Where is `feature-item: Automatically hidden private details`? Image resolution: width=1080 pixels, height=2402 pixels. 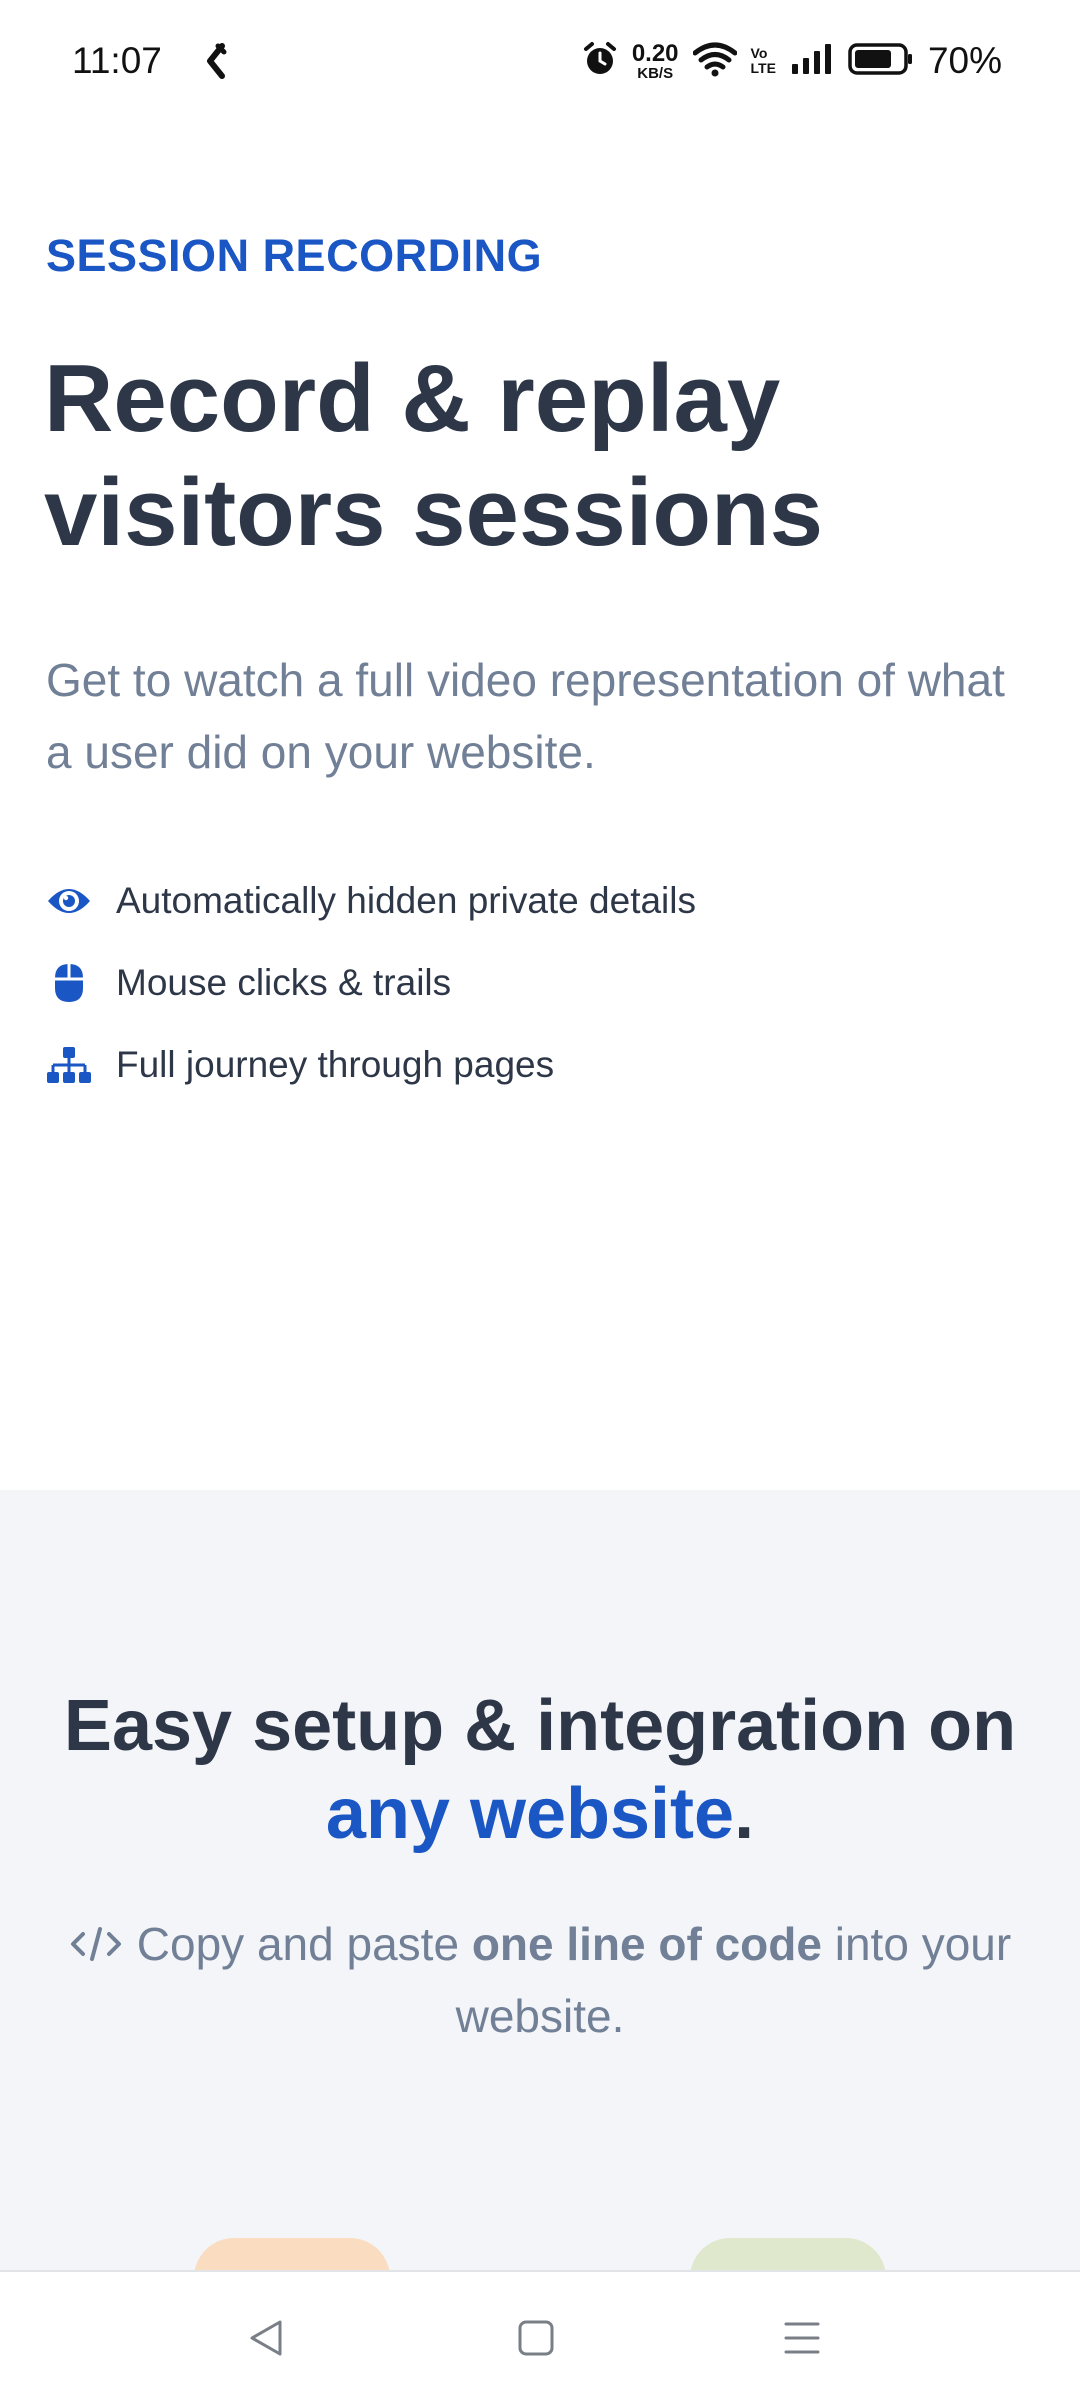 feature-item: Automatically hidden private details is located at coordinates (536, 901).